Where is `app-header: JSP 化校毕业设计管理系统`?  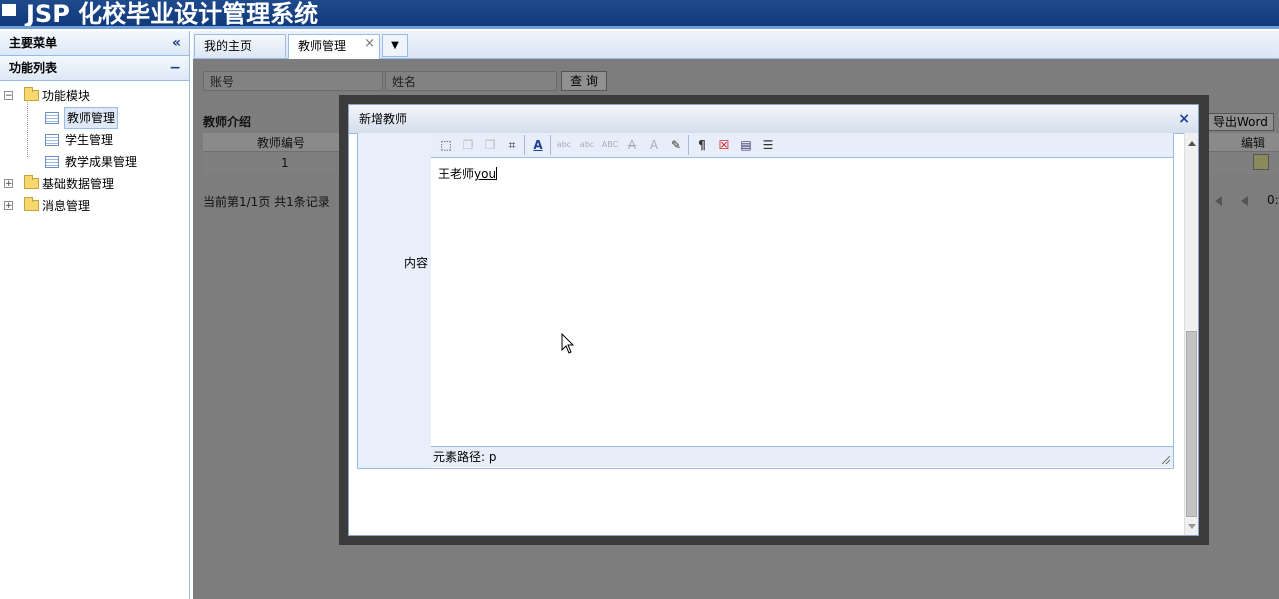
app-header: JSP 化校毕业设计管理系统 is located at coordinates (639, 14).